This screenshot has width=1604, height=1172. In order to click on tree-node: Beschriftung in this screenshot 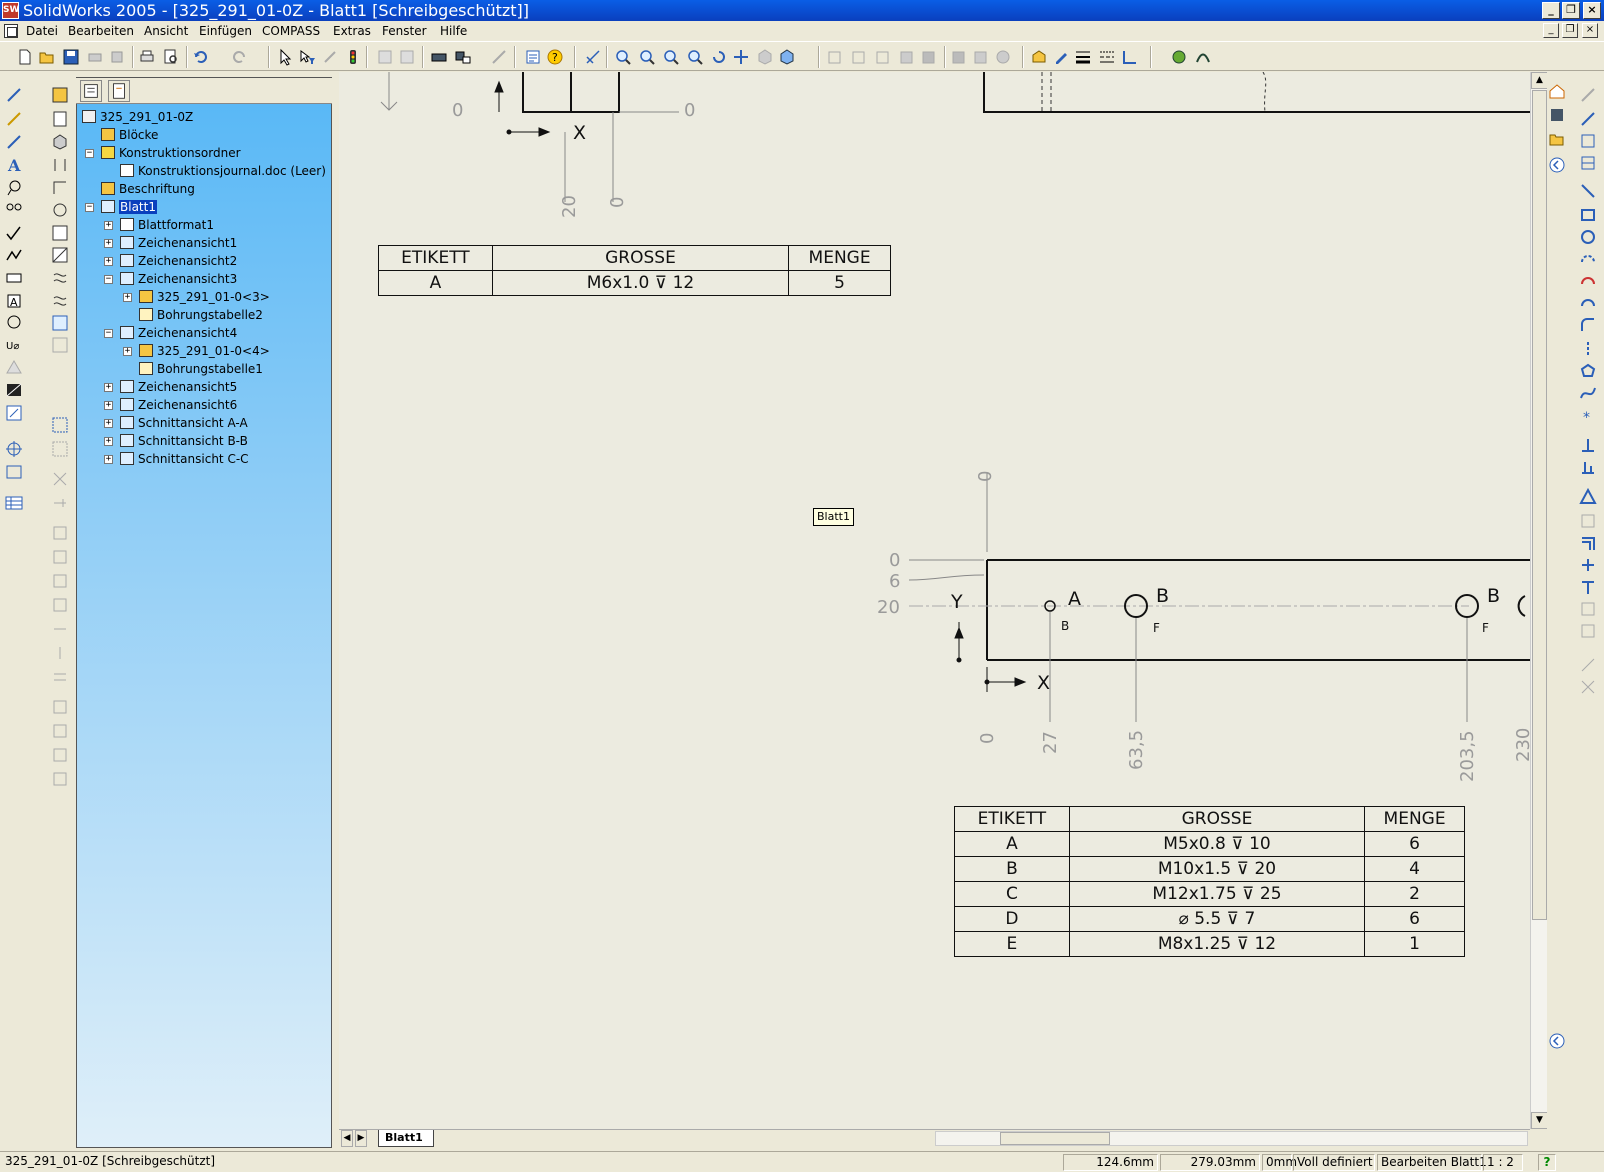, I will do `click(148, 189)`.